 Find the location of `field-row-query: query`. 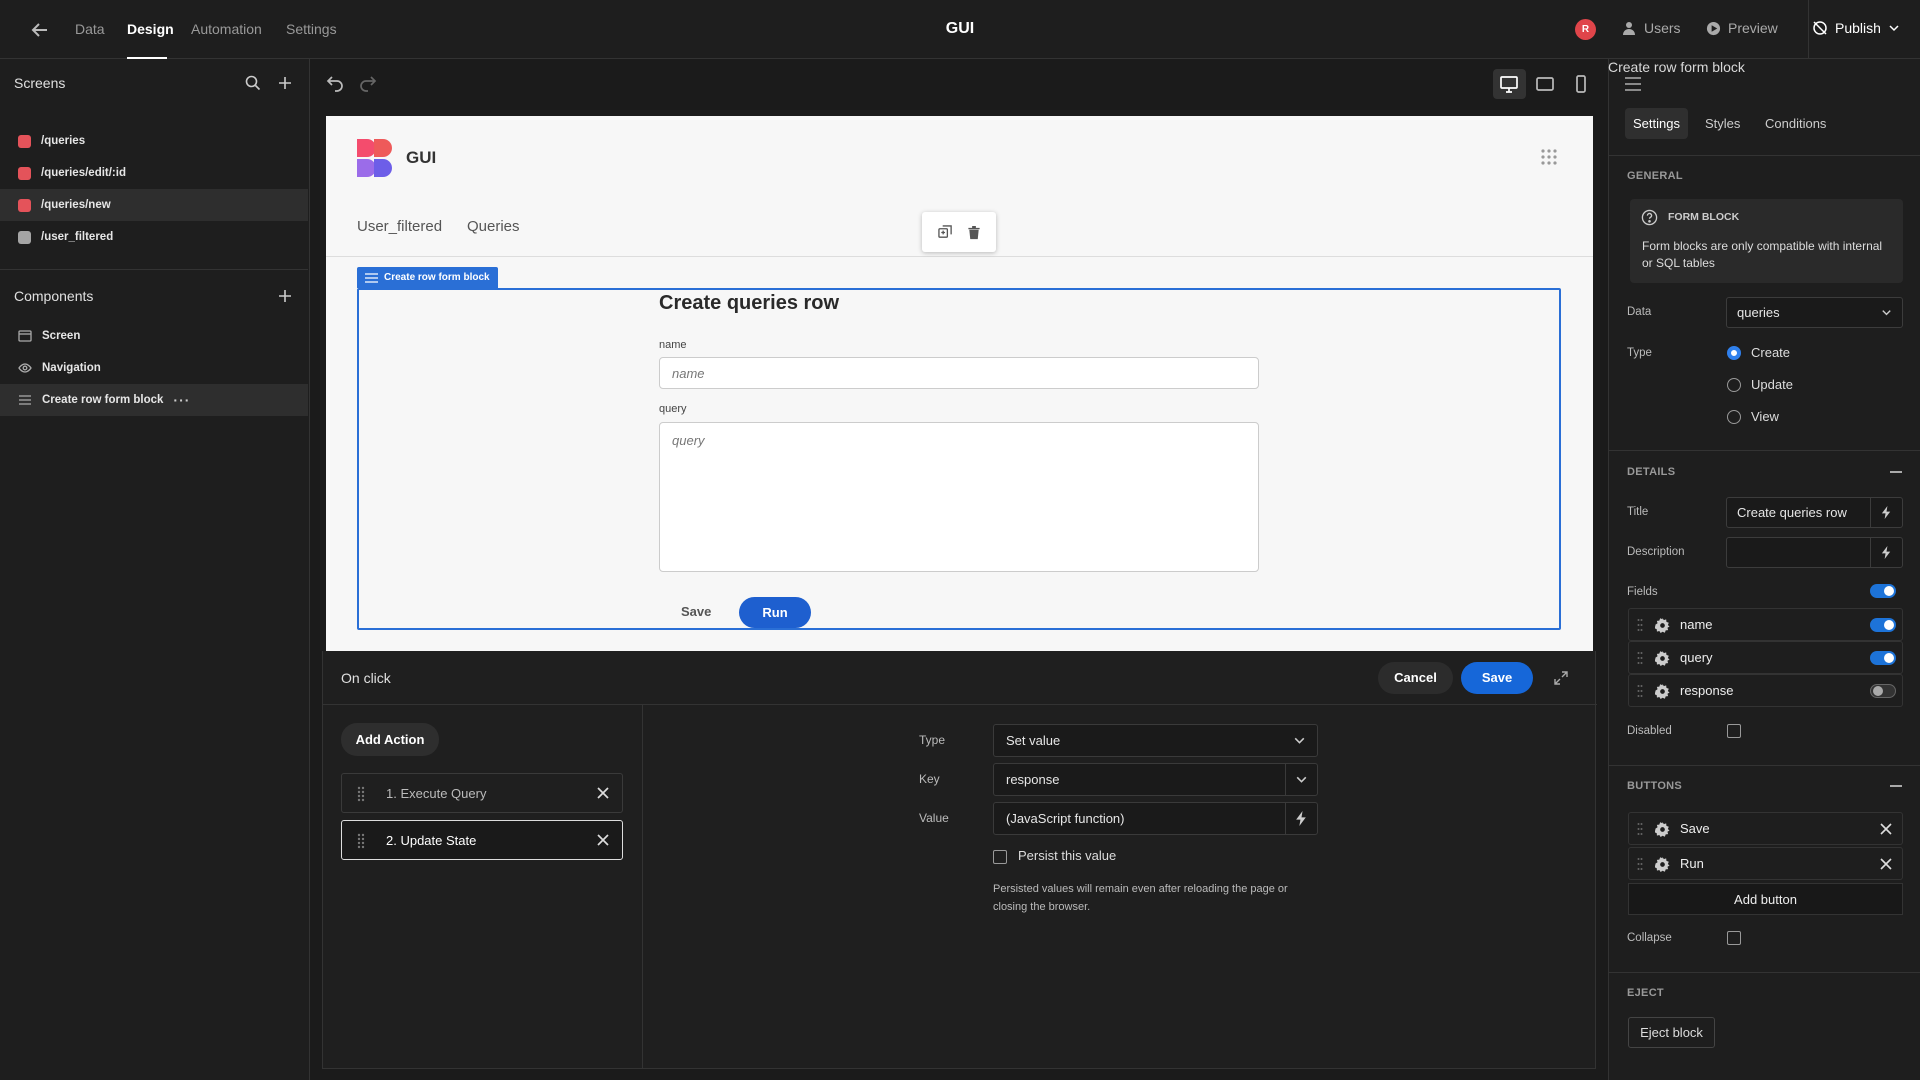

field-row-query: query is located at coordinates (1765, 657).